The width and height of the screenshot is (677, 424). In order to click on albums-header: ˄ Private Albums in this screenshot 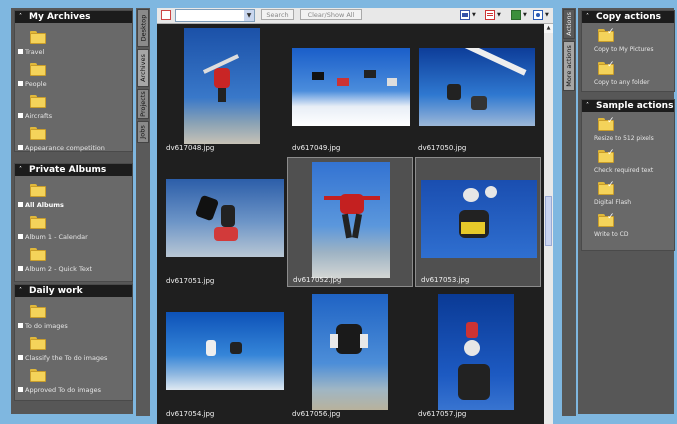, I will do `click(73, 170)`.